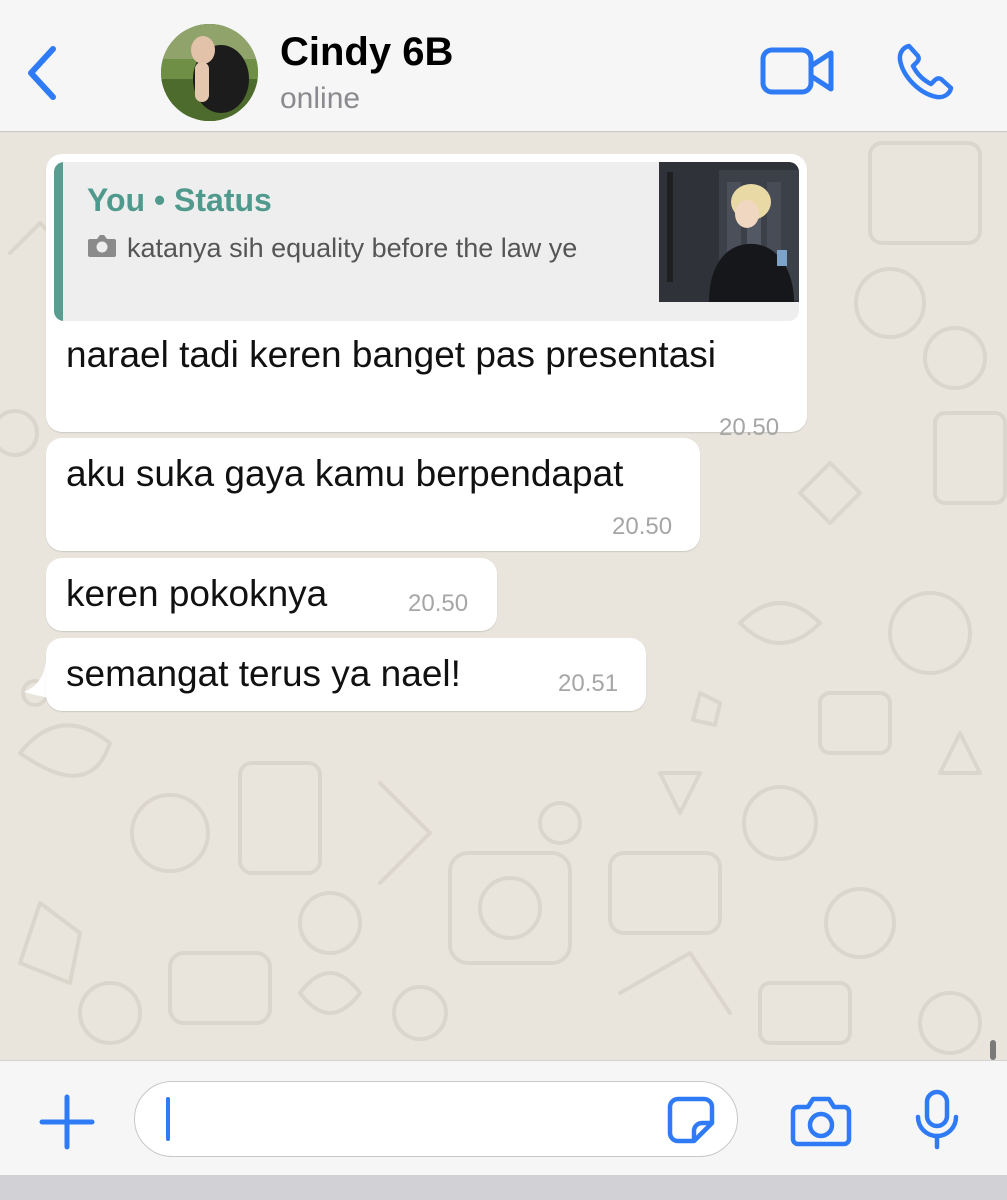 This screenshot has width=1007, height=1200. I want to click on chevron-left-icon, so click(42, 73).